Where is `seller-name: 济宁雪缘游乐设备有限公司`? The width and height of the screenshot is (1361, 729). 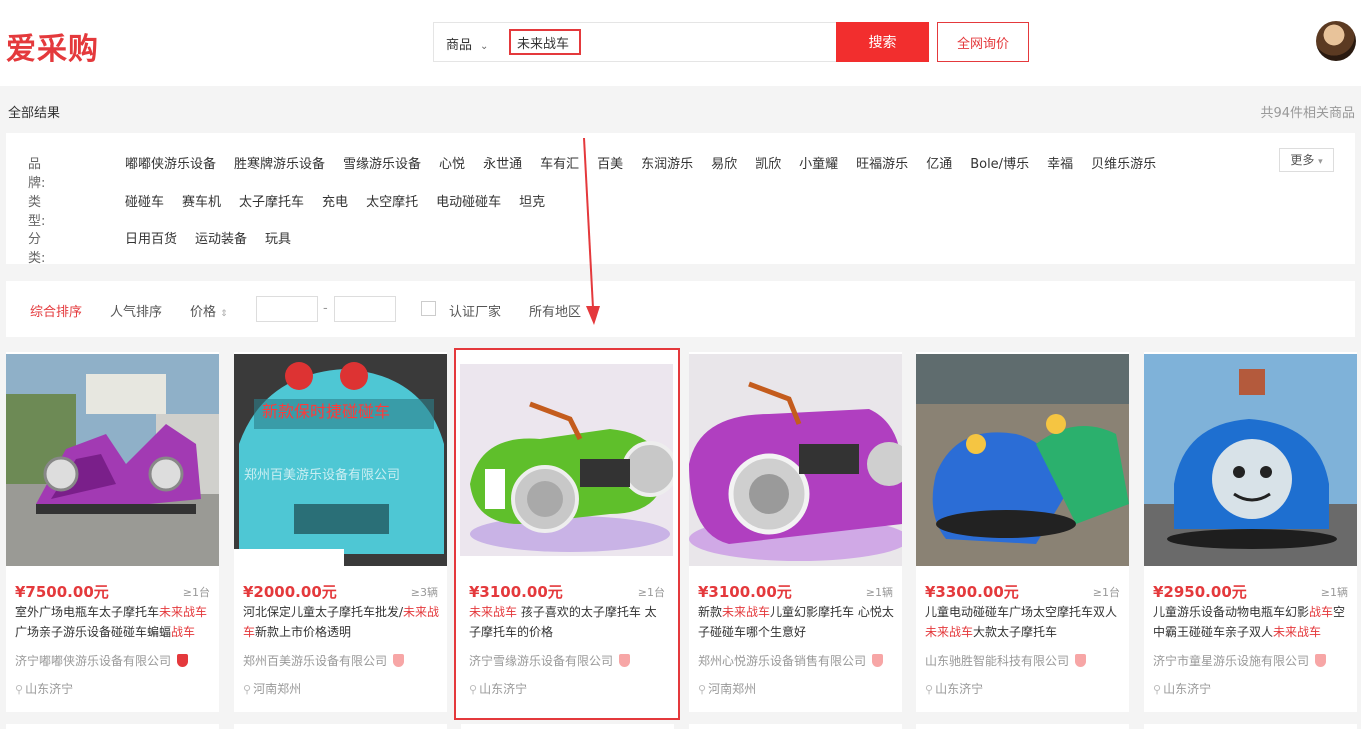 seller-name: 济宁雪缘游乐设备有限公司 is located at coordinates (550, 660).